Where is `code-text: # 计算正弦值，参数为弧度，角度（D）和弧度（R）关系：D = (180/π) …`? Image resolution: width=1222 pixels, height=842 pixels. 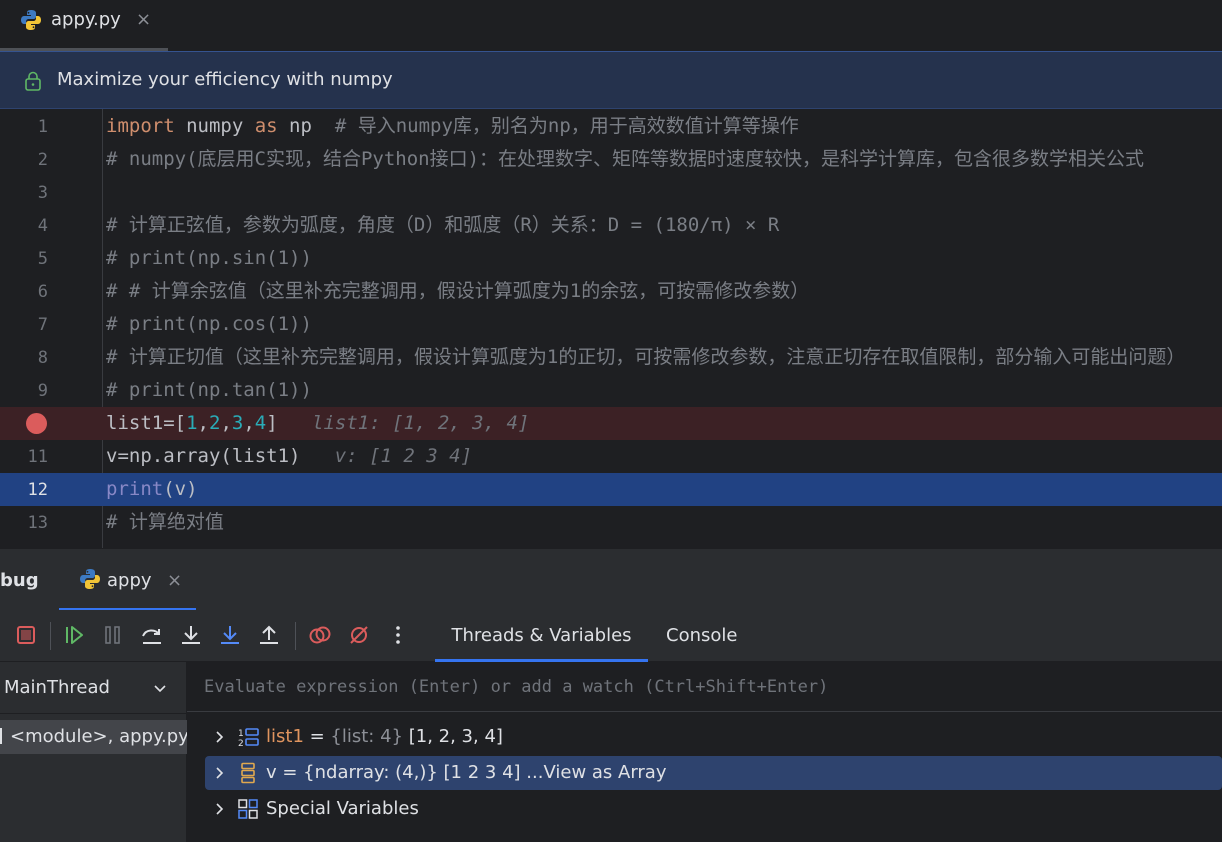
code-text: # 计算正弦值，参数为弧度，角度（D）和弧度（R）关系：D = (180/π) … is located at coordinates (442, 225).